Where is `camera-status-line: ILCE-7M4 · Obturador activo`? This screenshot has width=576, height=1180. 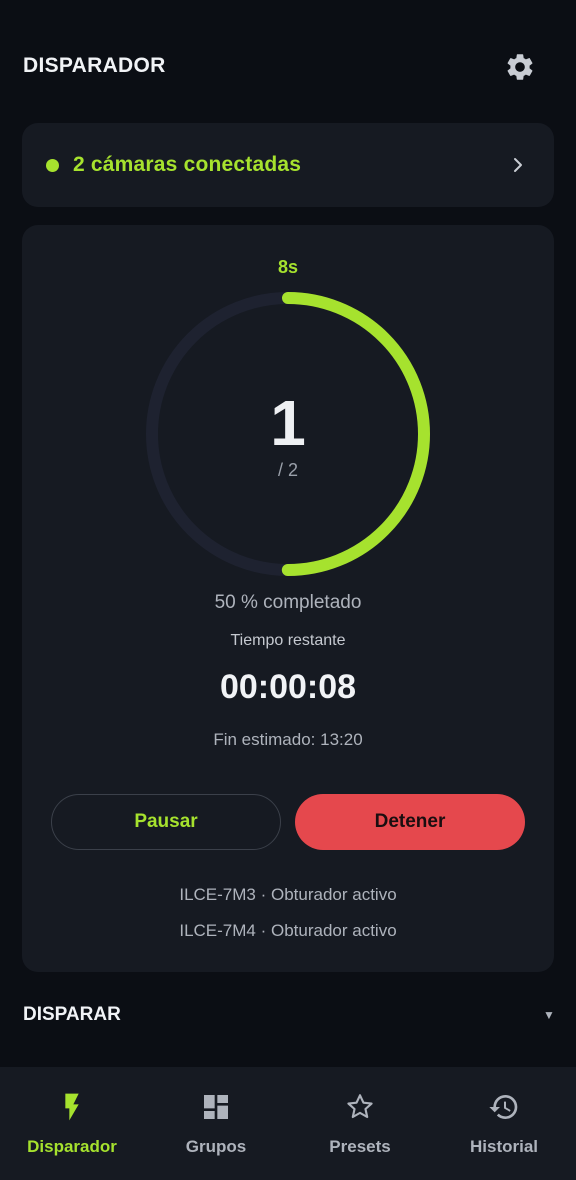
camera-status-line: ILCE-7M4 · Obturador activo is located at coordinates (288, 930).